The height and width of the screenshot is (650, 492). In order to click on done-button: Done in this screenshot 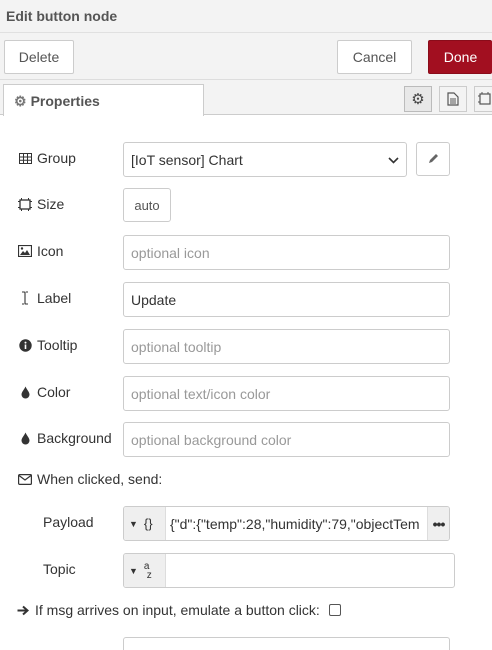, I will do `click(460, 57)`.